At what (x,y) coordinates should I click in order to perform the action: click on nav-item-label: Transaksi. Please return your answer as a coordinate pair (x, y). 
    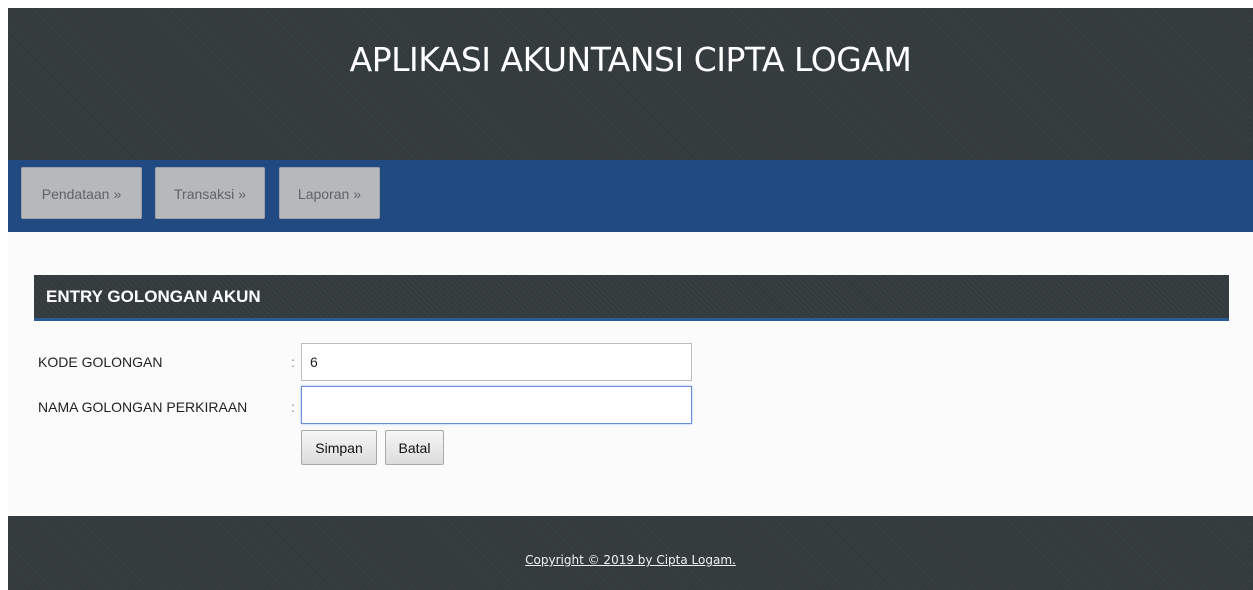
    Looking at the image, I should click on (204, 194).